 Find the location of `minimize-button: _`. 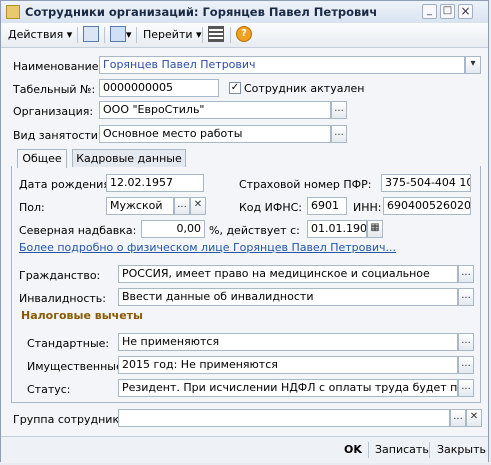

minimize-button: _ is located at coordinates (429, 11).